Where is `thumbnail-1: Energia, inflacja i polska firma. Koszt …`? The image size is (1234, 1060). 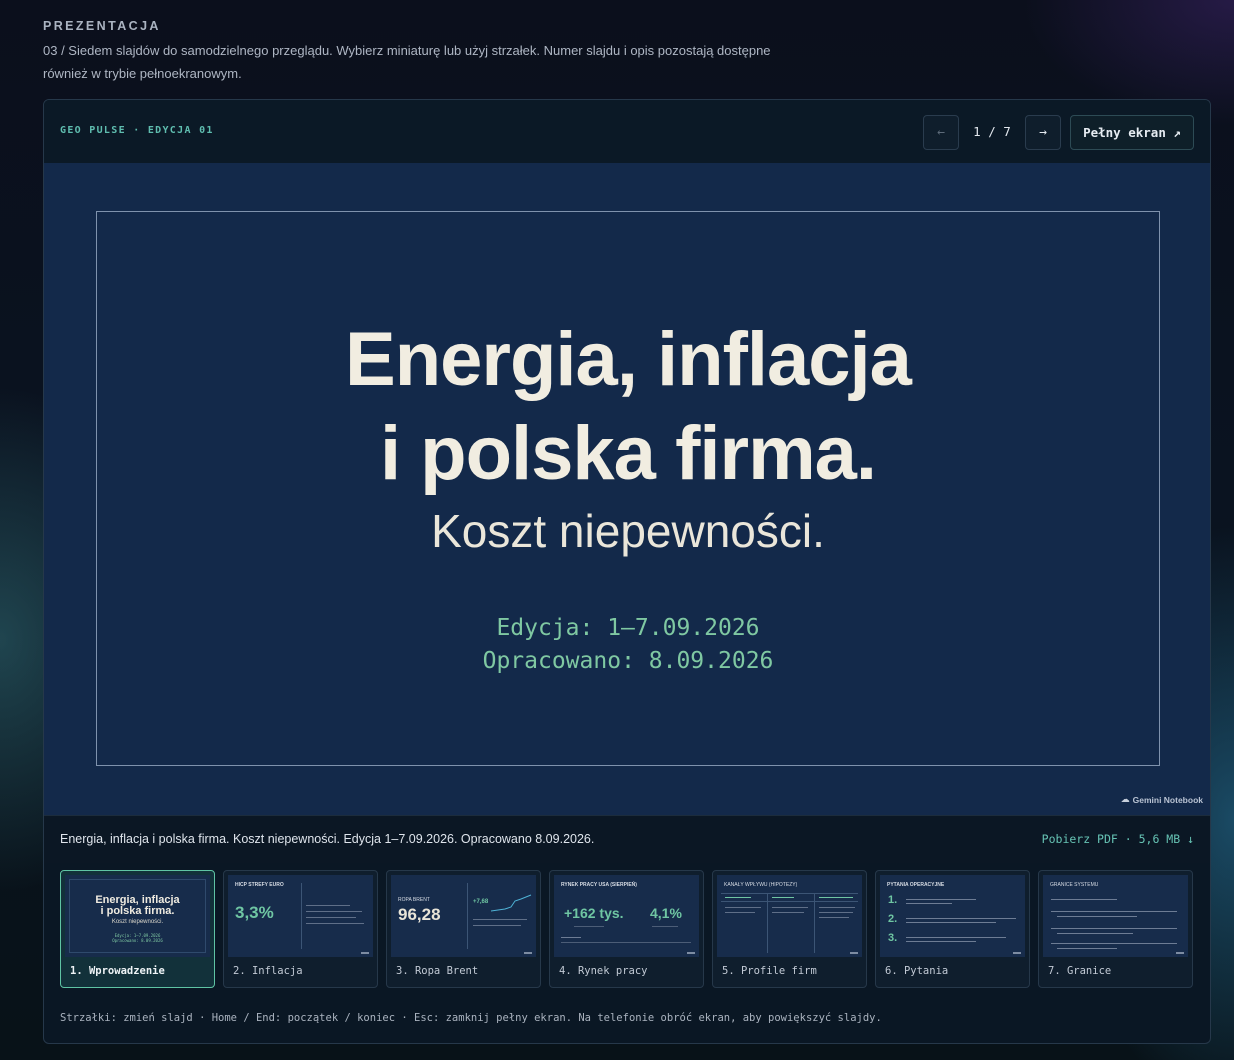
thumbnail-1: Energia, inflacja i polska firma. Koszt … is located at coordinates (137, 929).